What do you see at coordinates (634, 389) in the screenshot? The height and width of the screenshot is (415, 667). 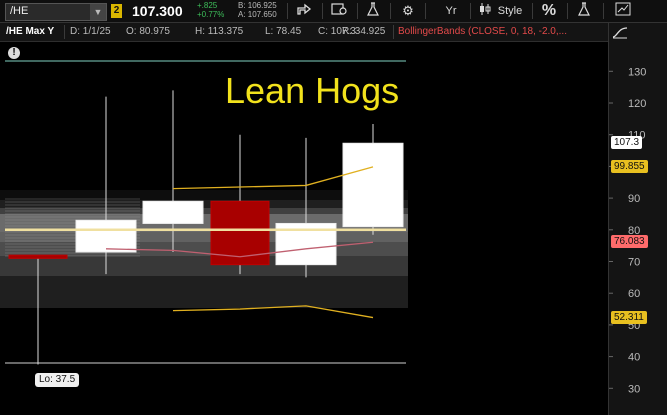 I see `axis-tick-label: 30` at bounding box center [634, 389].